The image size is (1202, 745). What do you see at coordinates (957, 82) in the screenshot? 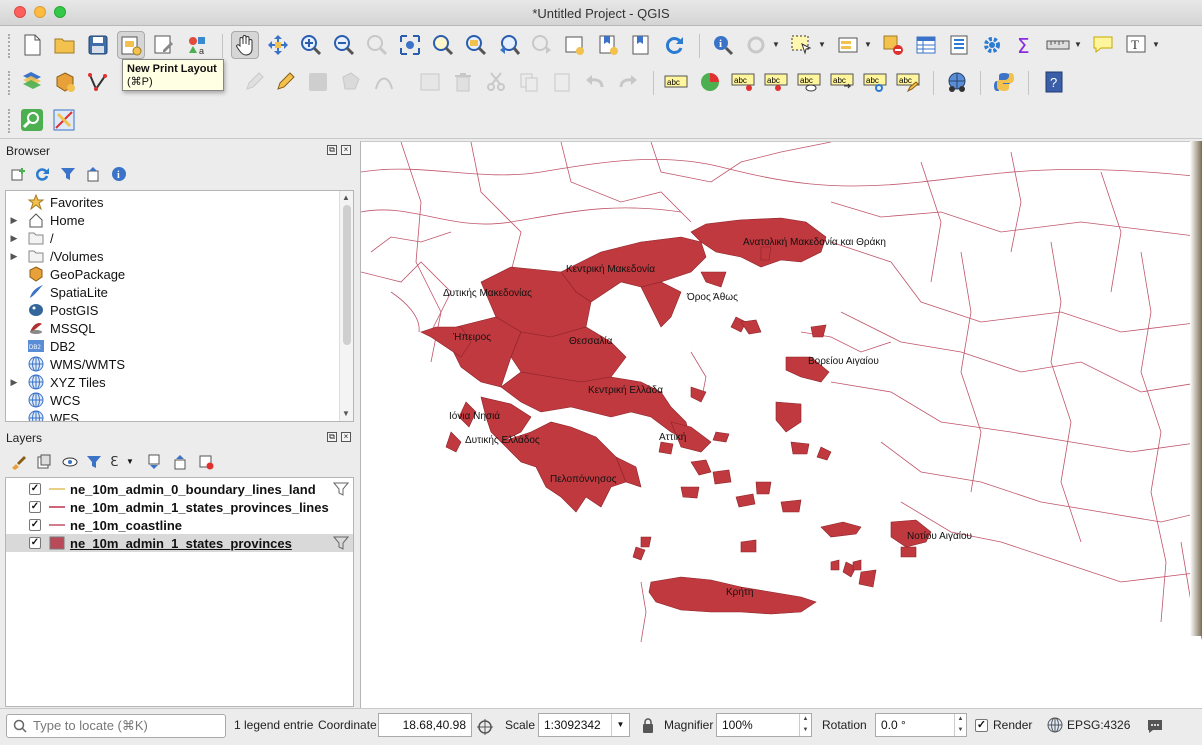
I see `metasearch-button` at bounding box center [957, 82].